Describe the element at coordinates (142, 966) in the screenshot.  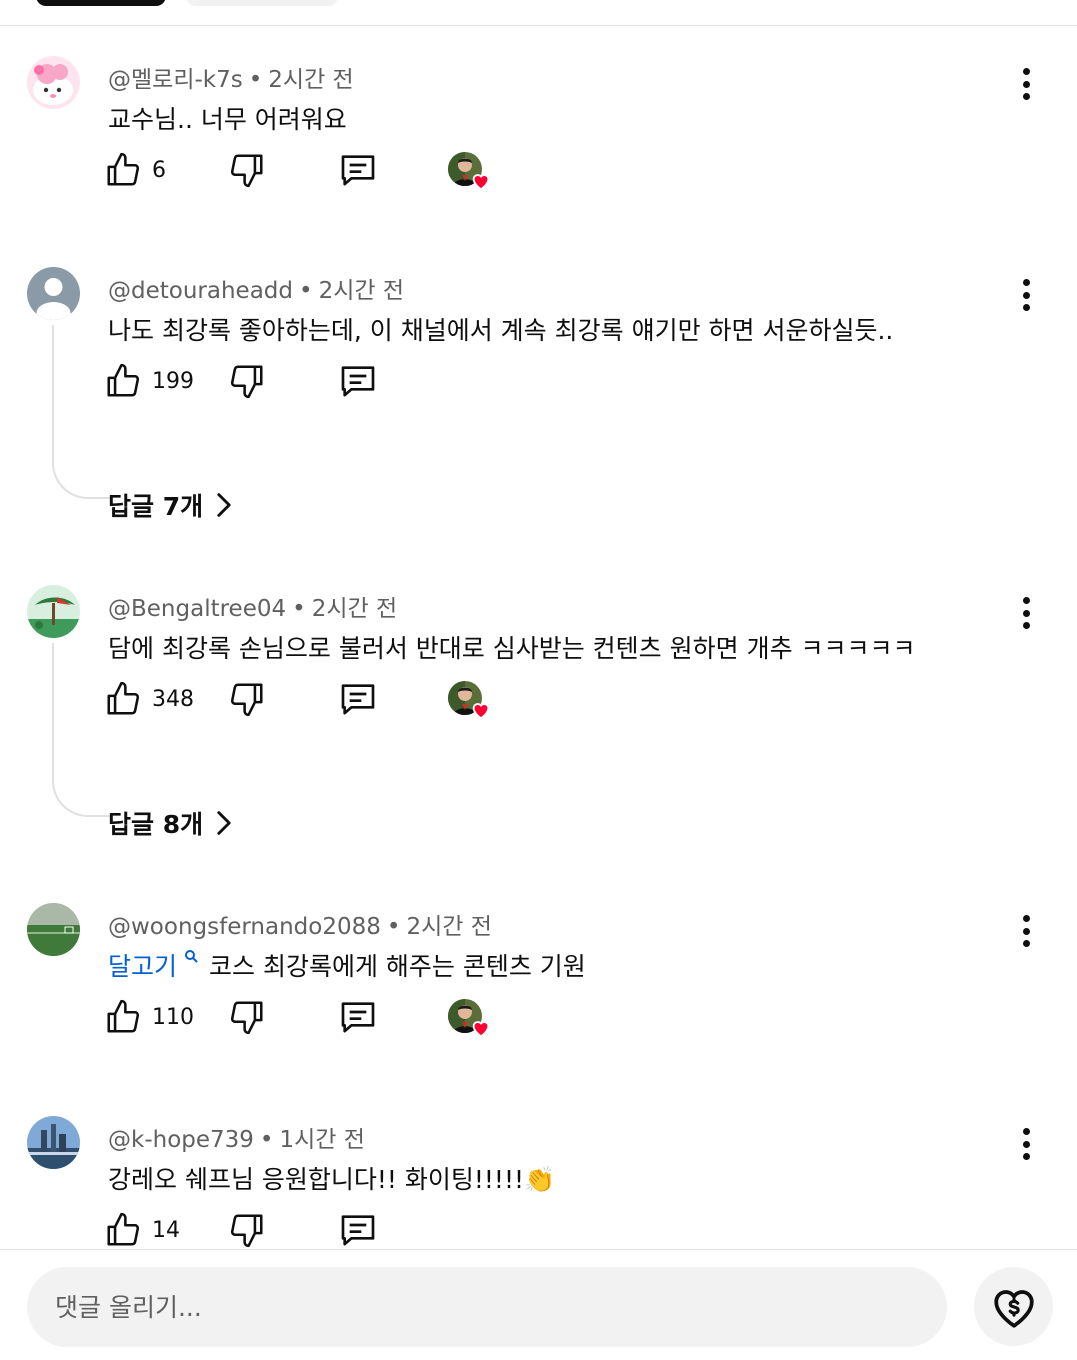
I see `search-link: 달고기` at that location.